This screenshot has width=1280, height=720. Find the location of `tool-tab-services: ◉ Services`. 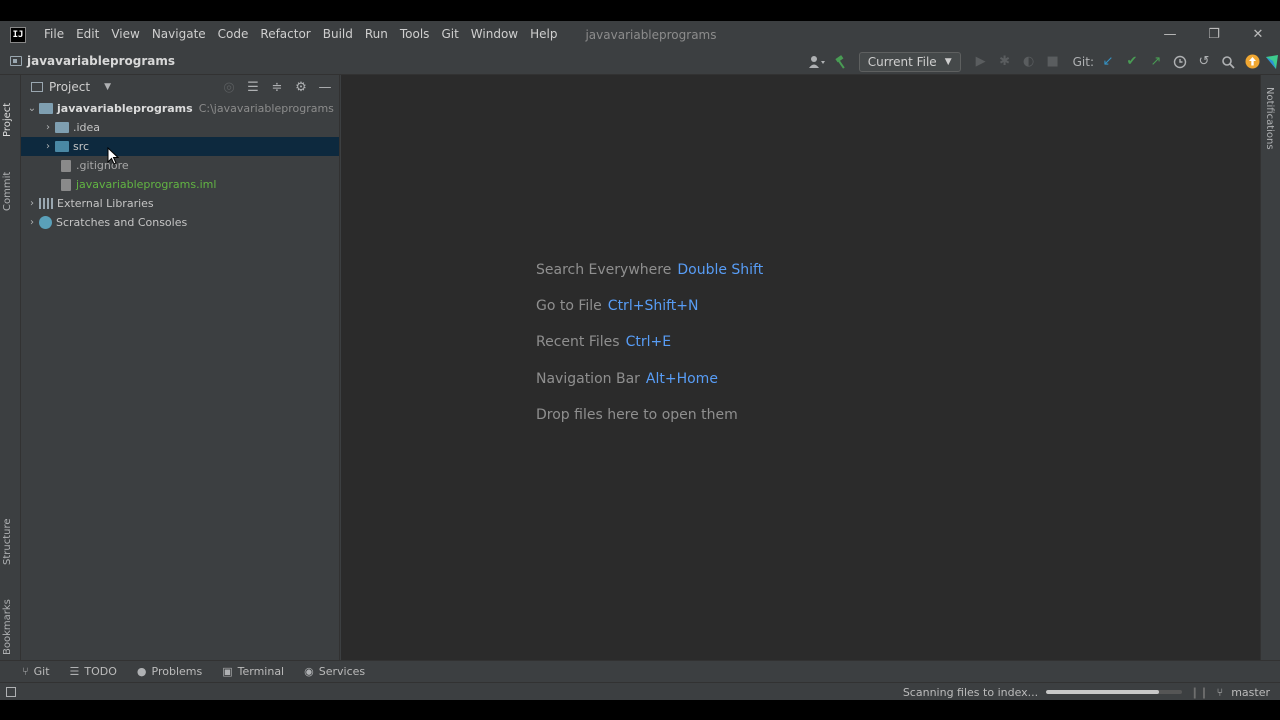

tool-tab-services: ◉ Services is located at coordinates (334, 671).